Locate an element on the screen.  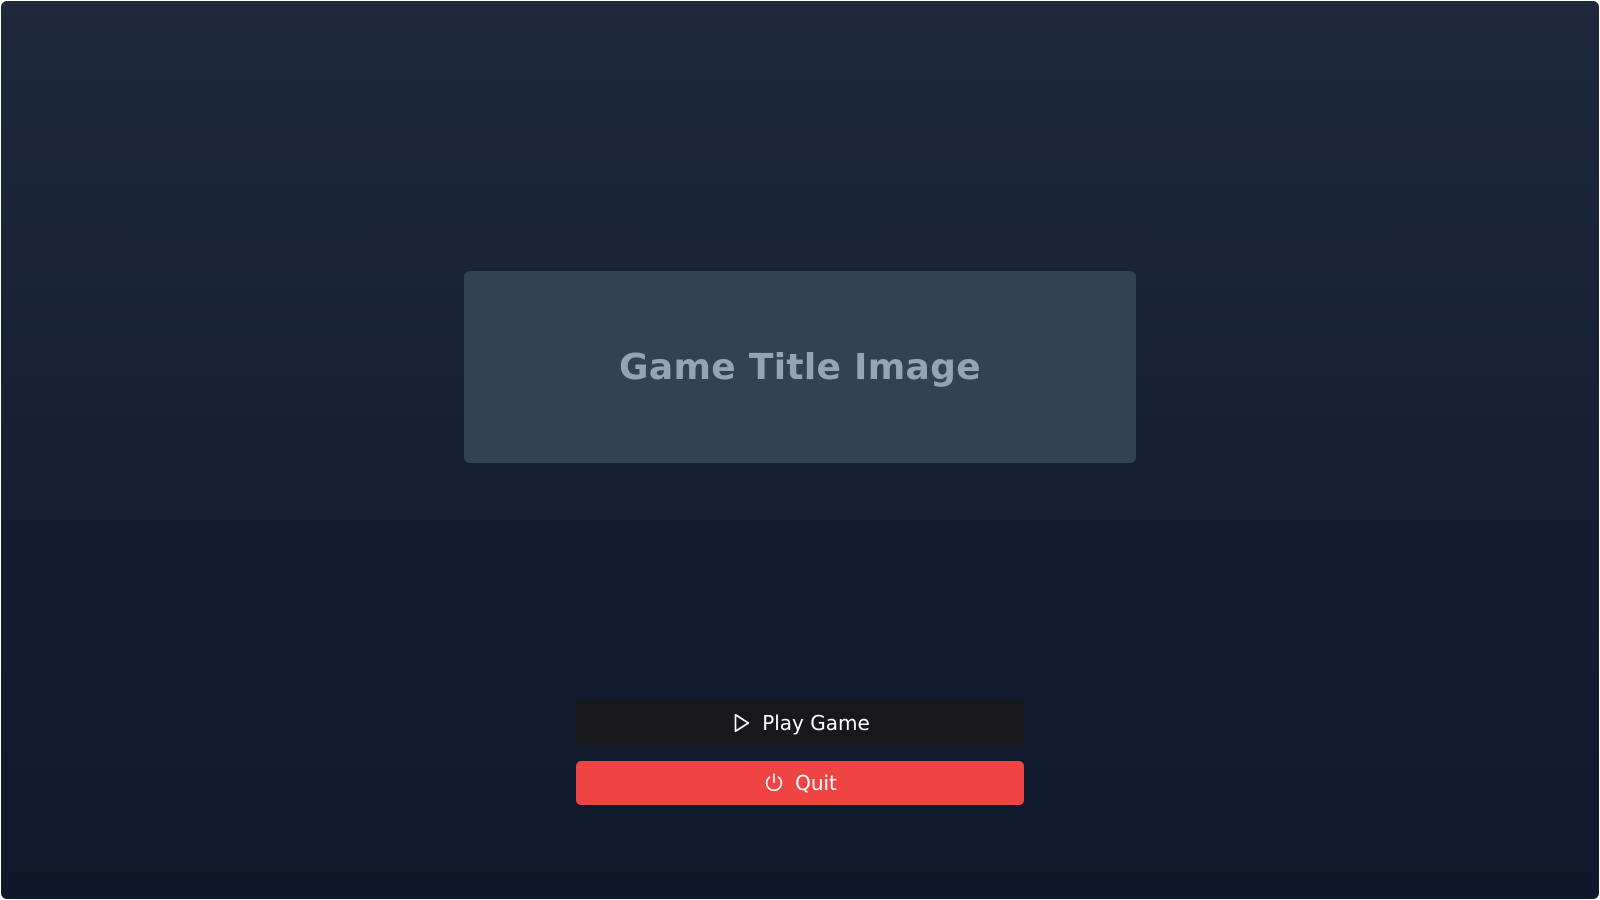
quit-button: Quit is located at coordinates (800, 783).